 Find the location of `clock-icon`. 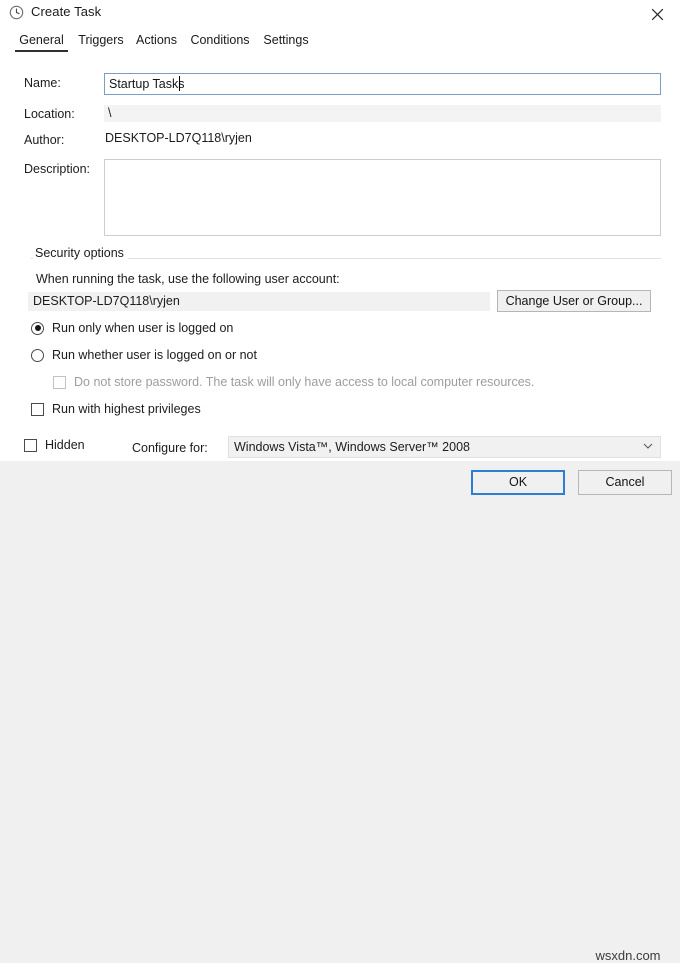

clock-icon is located at coordinates (16, 12).